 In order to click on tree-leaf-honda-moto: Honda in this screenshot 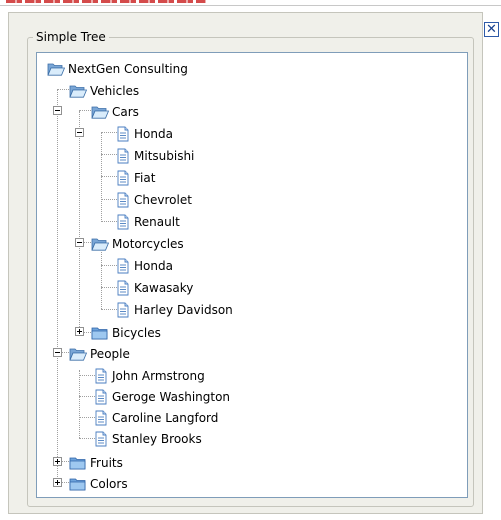, I will do `click(144, 266)`.